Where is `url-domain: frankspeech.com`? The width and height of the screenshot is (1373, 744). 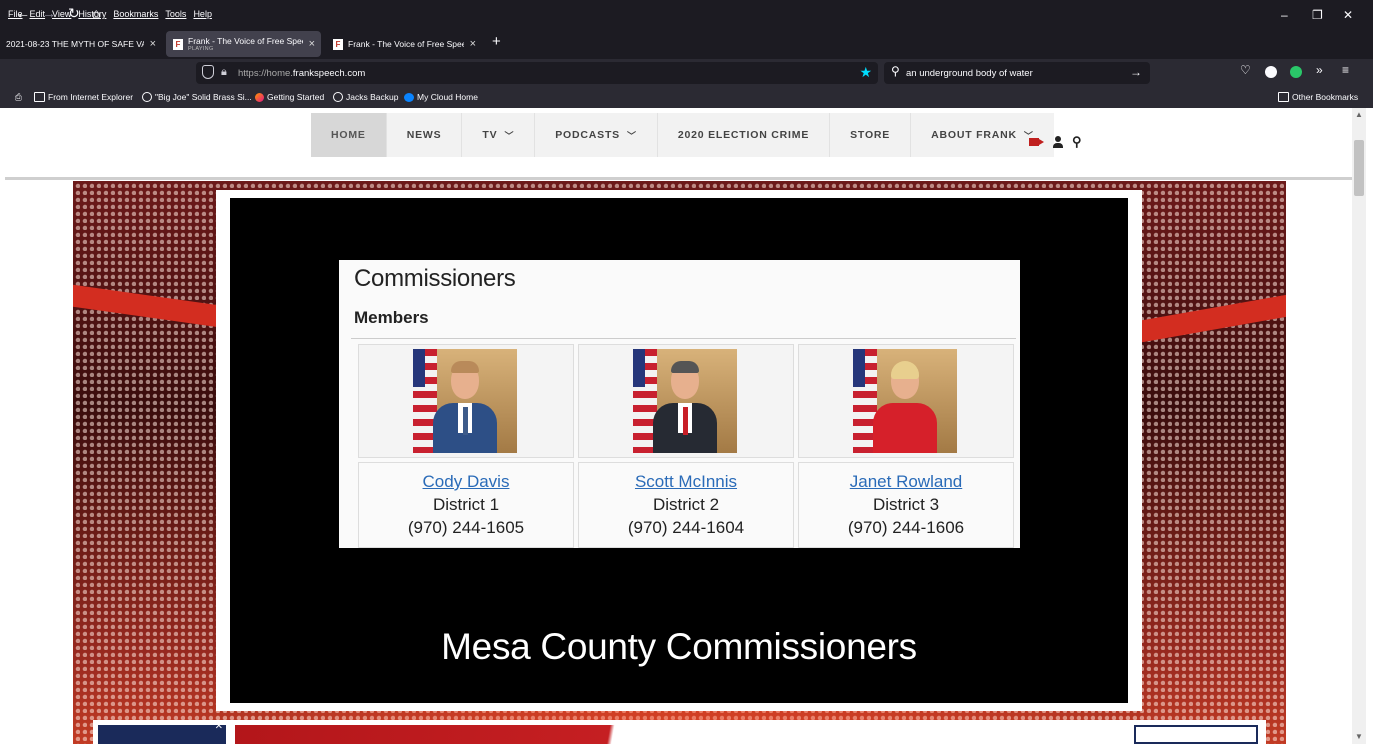 url-domain: frankspeech.com is located at coordinates (329, 73).